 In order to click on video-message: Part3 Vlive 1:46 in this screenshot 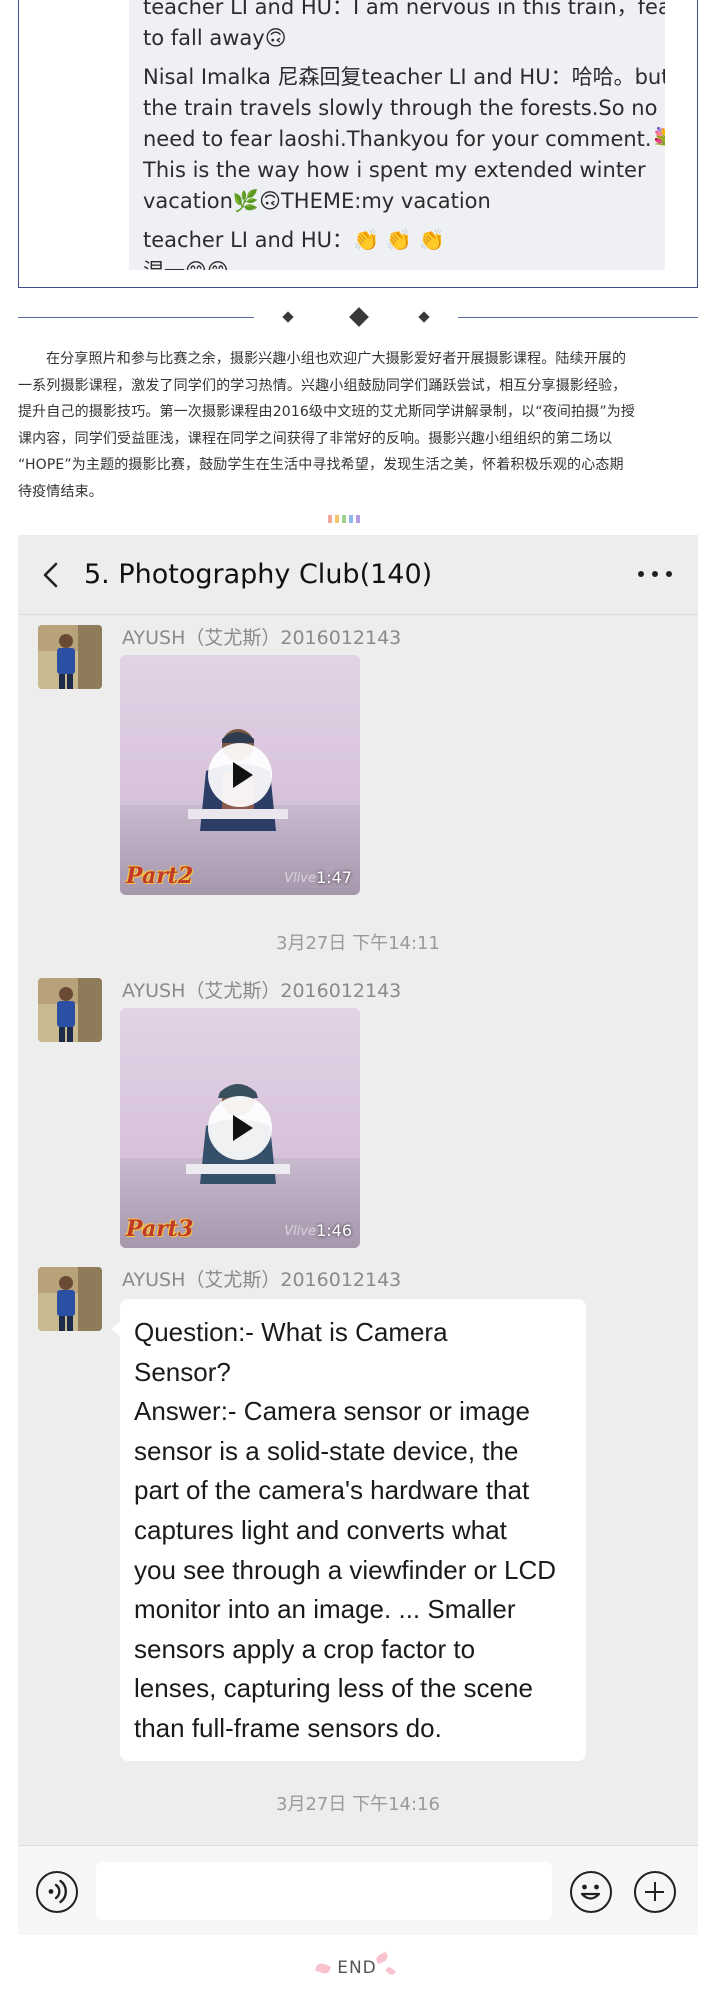, I will do `click(240, 1128)`.